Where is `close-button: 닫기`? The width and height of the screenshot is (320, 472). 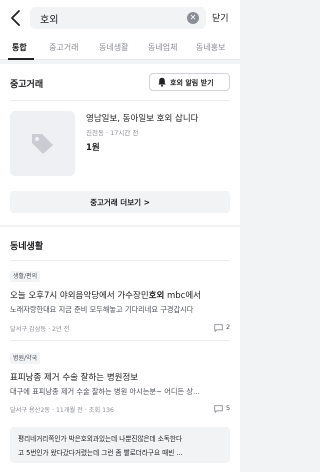 close-button: 닫기 is located at coordinates (220, 17).